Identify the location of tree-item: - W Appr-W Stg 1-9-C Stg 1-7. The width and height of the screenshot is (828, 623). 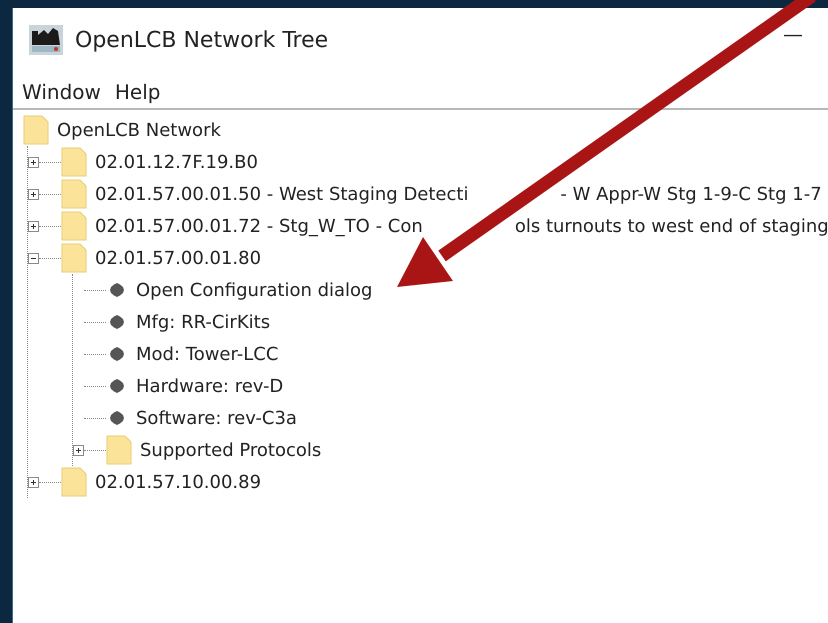
(691, 194).